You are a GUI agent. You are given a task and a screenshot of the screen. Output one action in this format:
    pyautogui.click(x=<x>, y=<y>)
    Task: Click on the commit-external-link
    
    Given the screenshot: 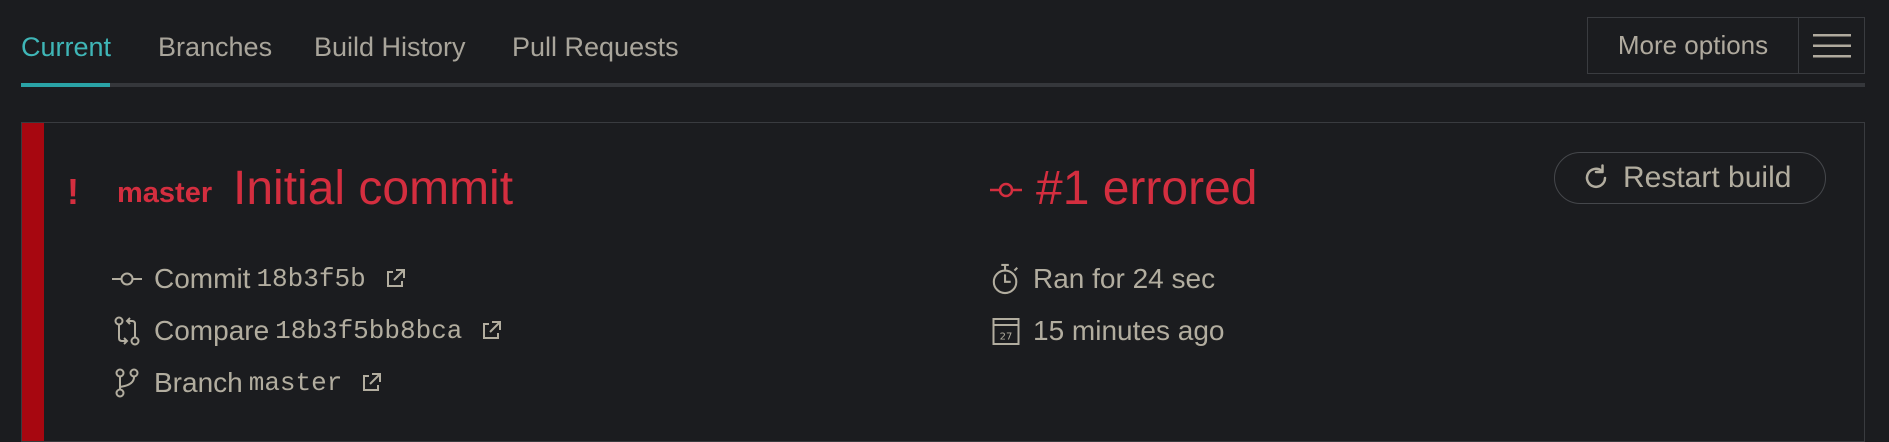 What is the action you would take?
    pyautogui.click(x=395, y=279)
    